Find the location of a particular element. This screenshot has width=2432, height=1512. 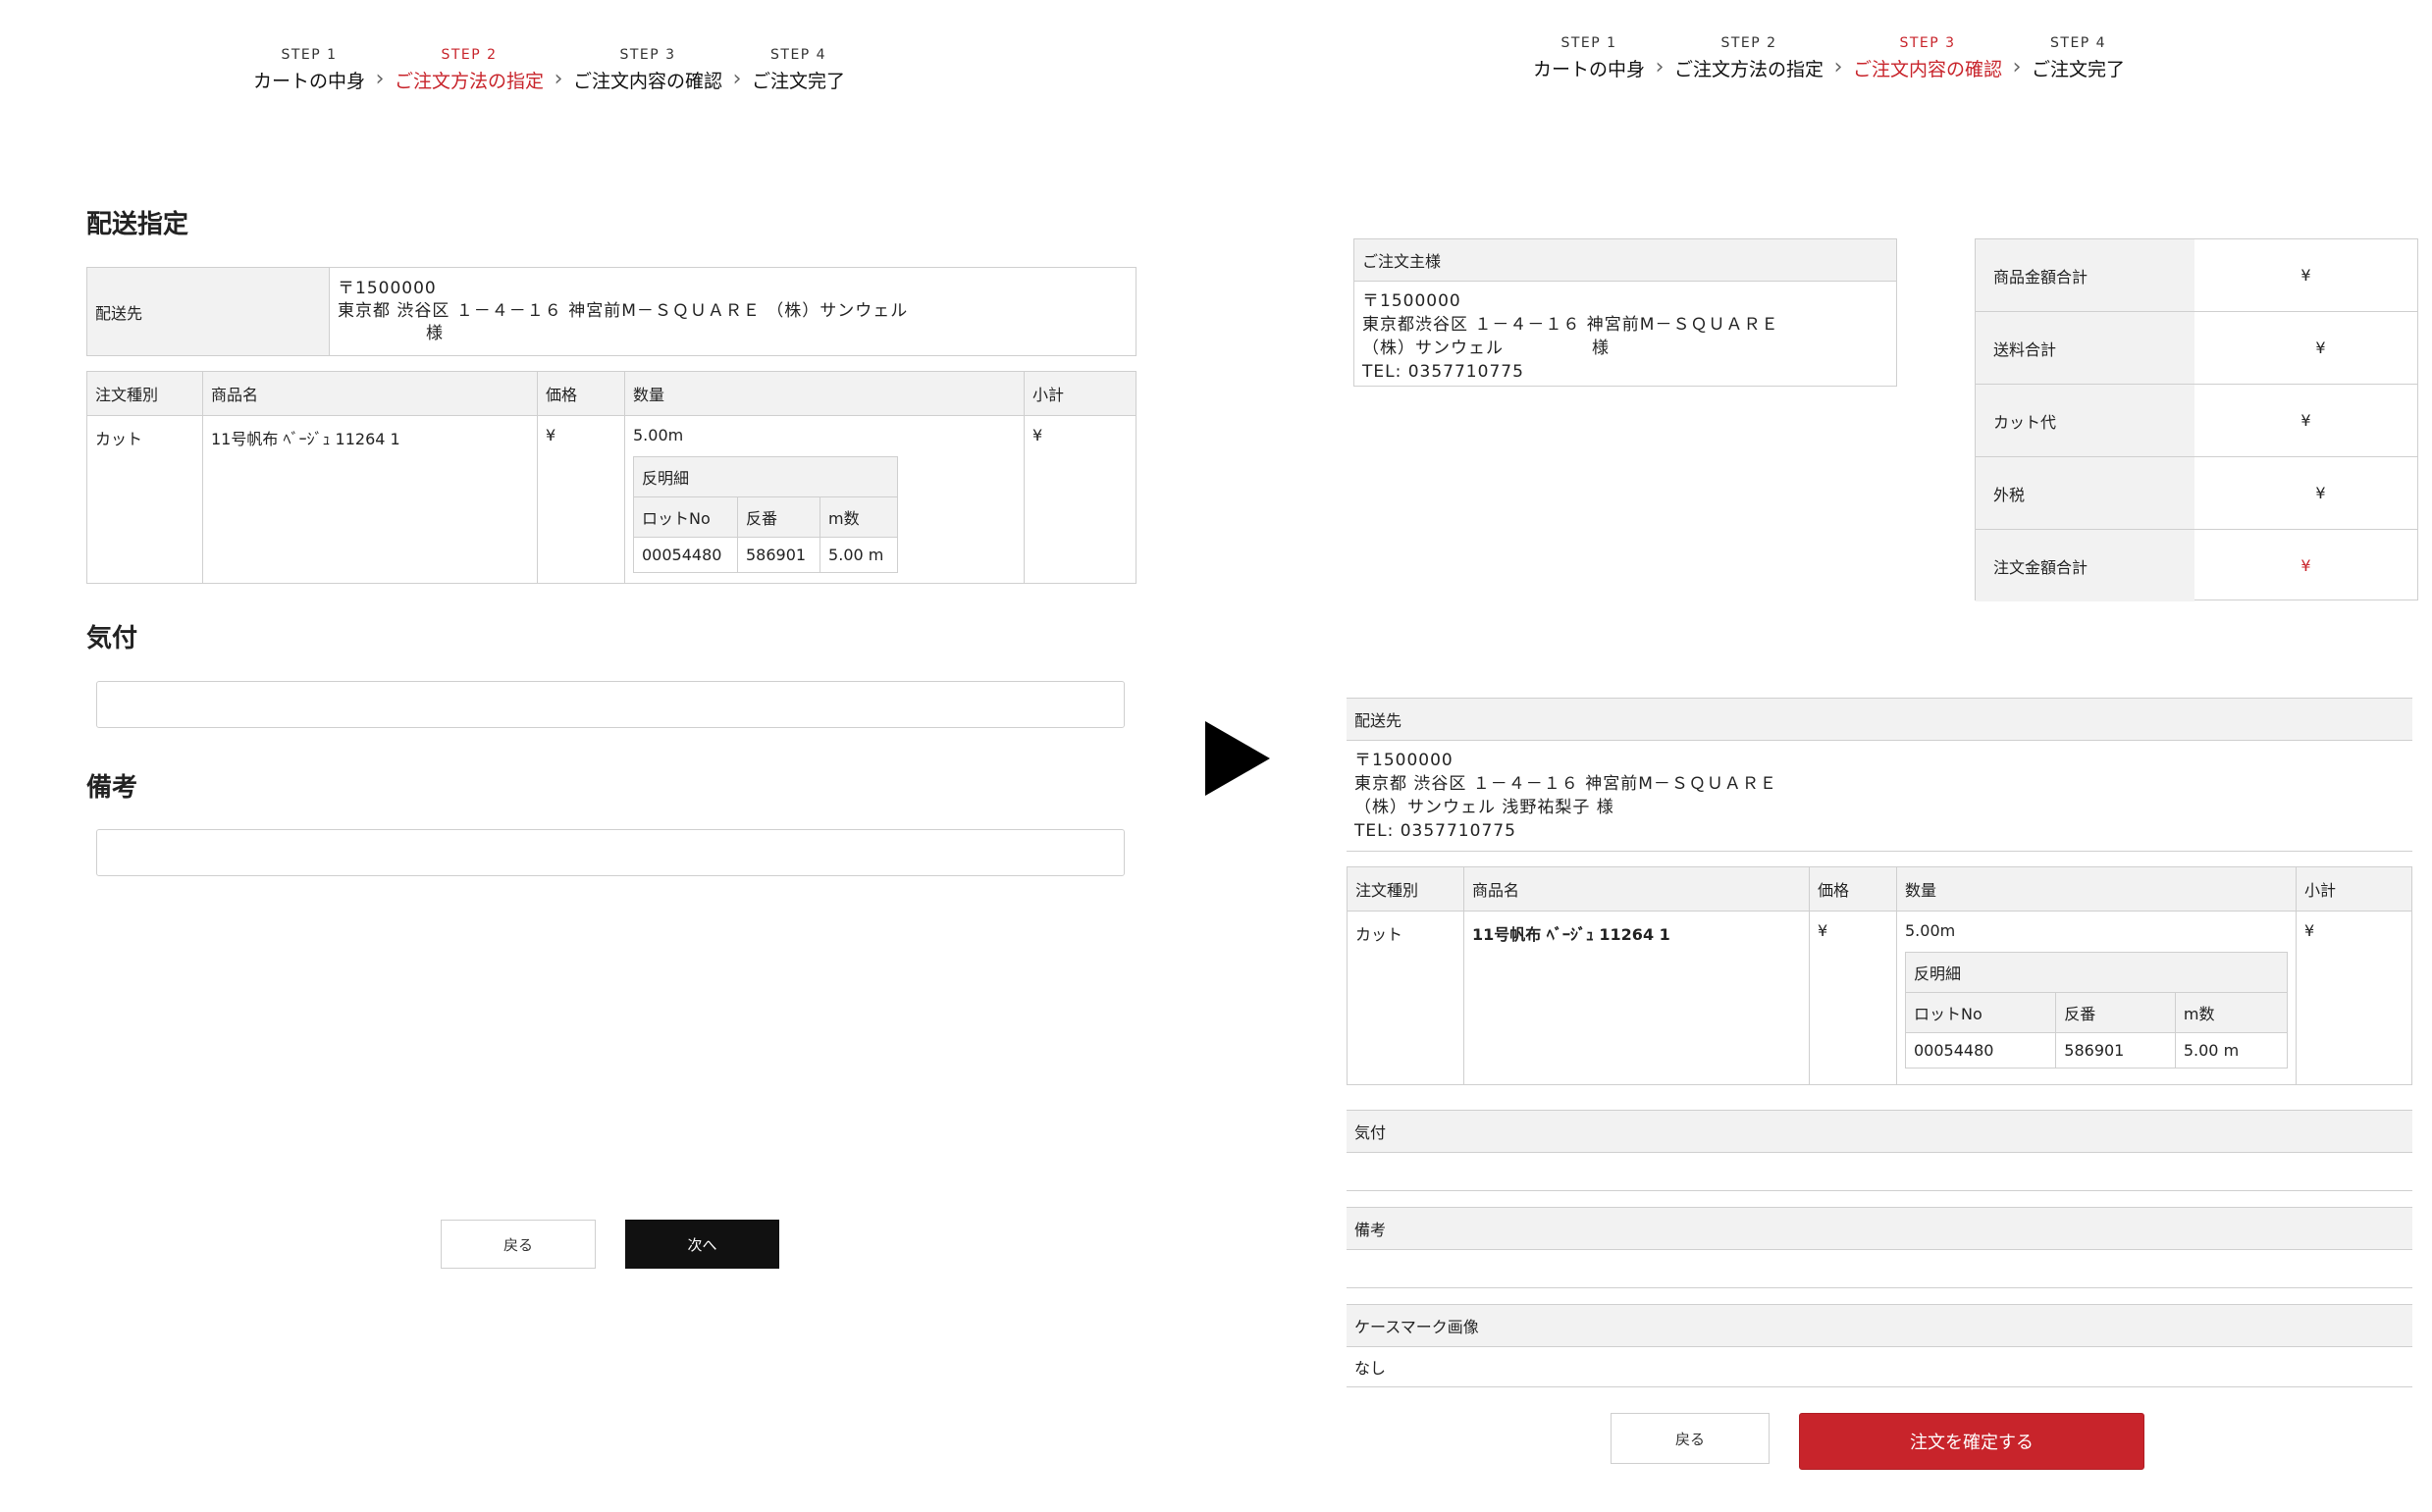

case-mark-heading: ケースマーク画像 is located at coordinates (1880, 1325).